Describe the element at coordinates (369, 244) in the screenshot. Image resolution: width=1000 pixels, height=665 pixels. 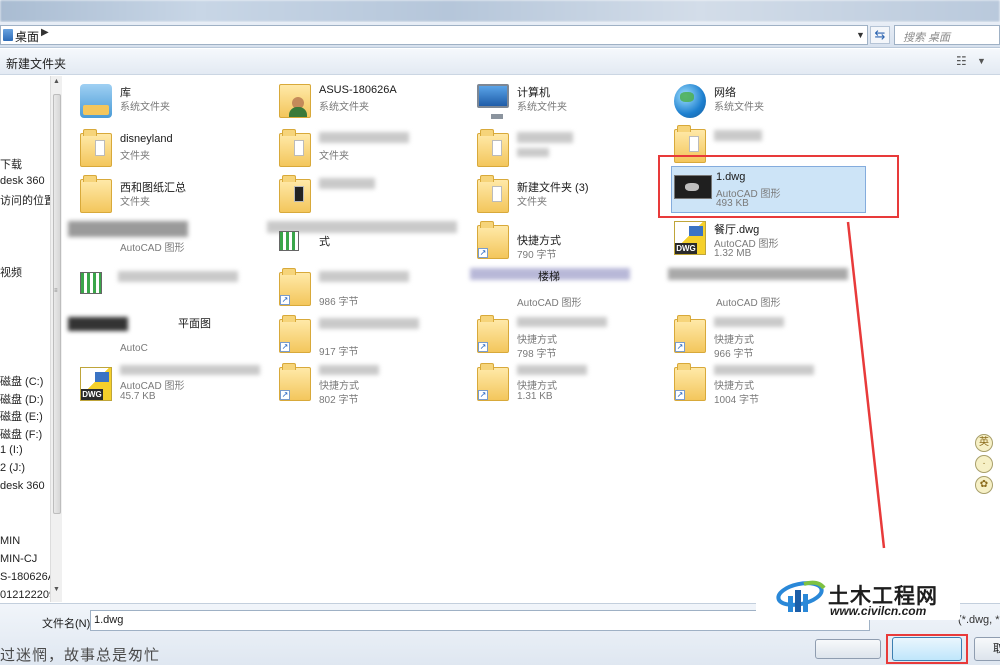
I see `file-blurred: 式` at that location.